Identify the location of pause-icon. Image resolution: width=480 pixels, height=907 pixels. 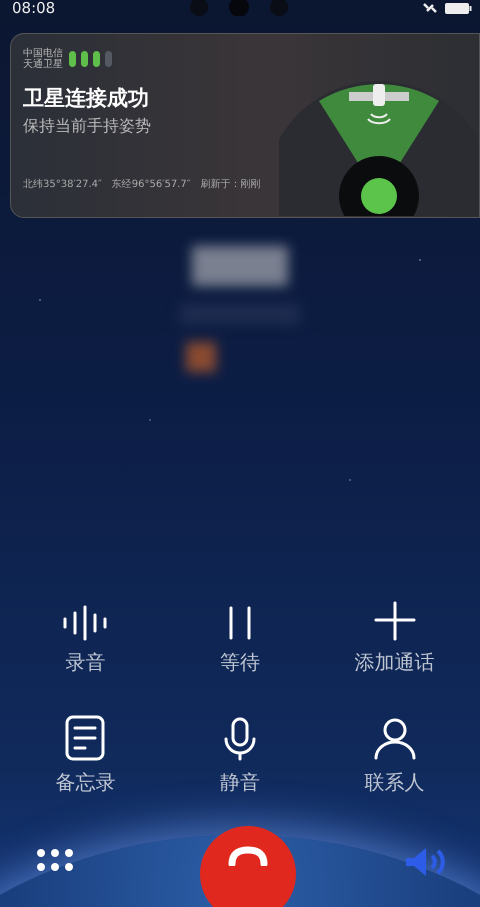
(239, 623).